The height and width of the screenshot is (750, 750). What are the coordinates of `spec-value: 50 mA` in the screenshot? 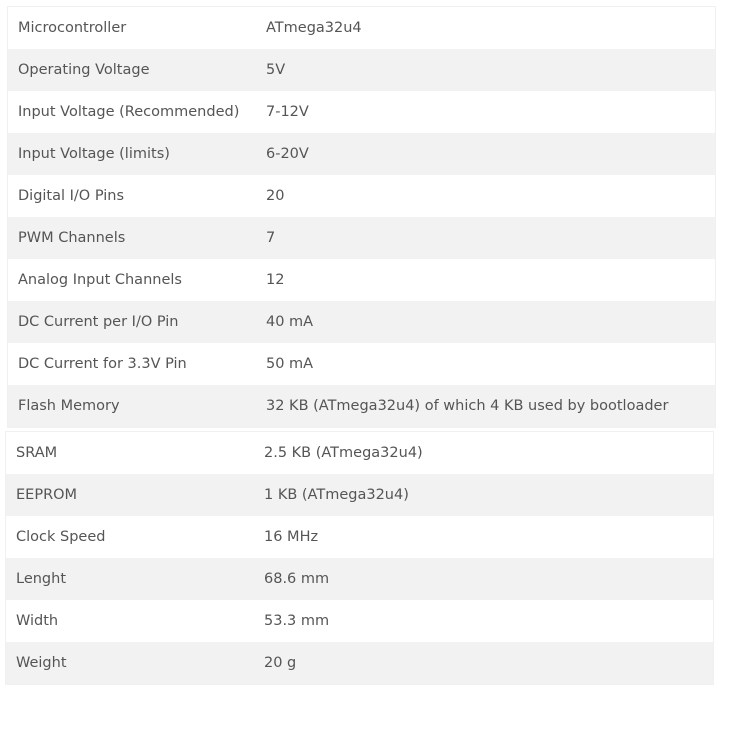 It's located at (290, 364).